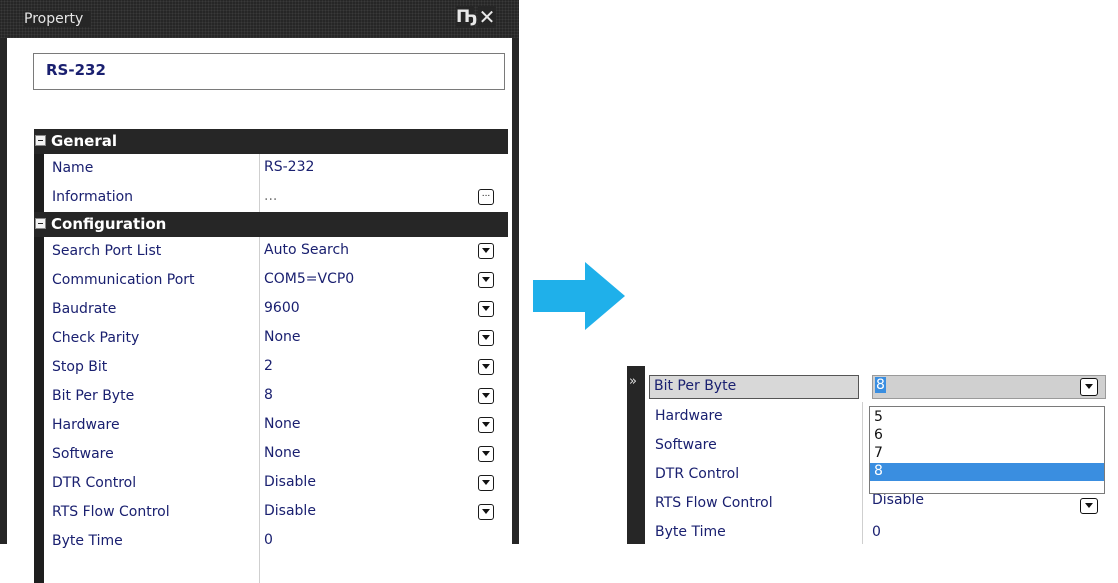 This screenshot has width=1118, height=583. Describe the element at coordinates (306, 250) in the screenshot. I see `property-value: Auto Search` at that location.